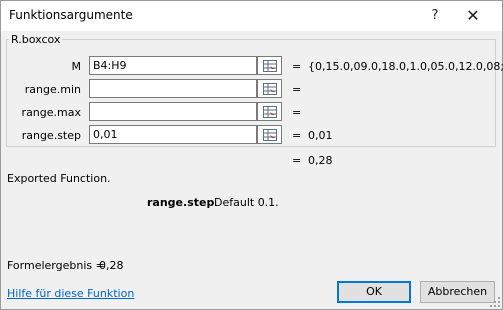 This screenshot has height=310, width=503. I want to click on range-select-button-range-min, so click(269, 88).